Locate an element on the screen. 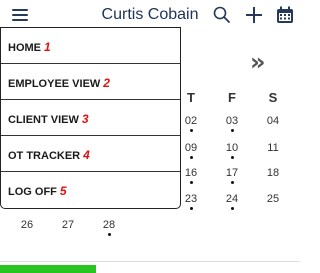  menu-item-label: CLIENT VIEW is located at coordinates (43, 120).